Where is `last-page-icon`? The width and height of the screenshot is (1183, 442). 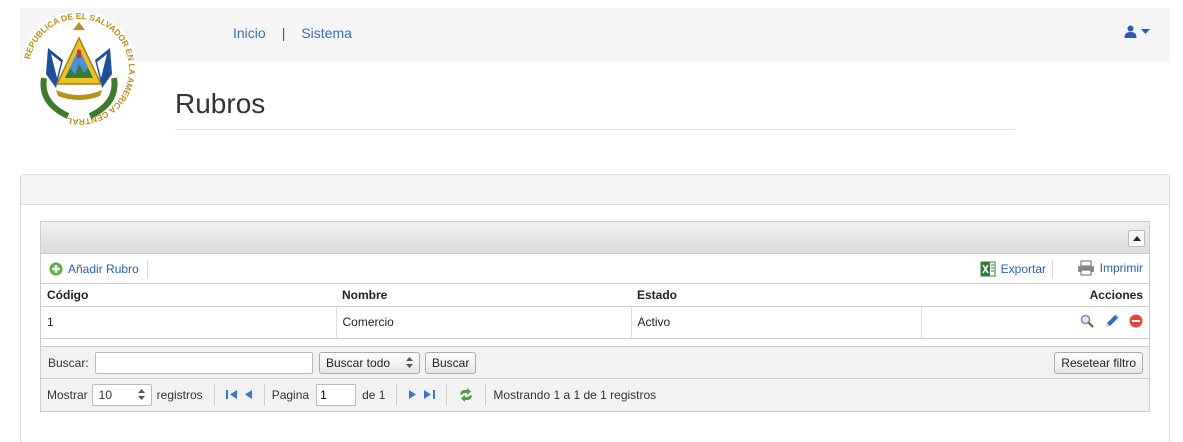 last-page-icon is located at coordinates (430, 394).